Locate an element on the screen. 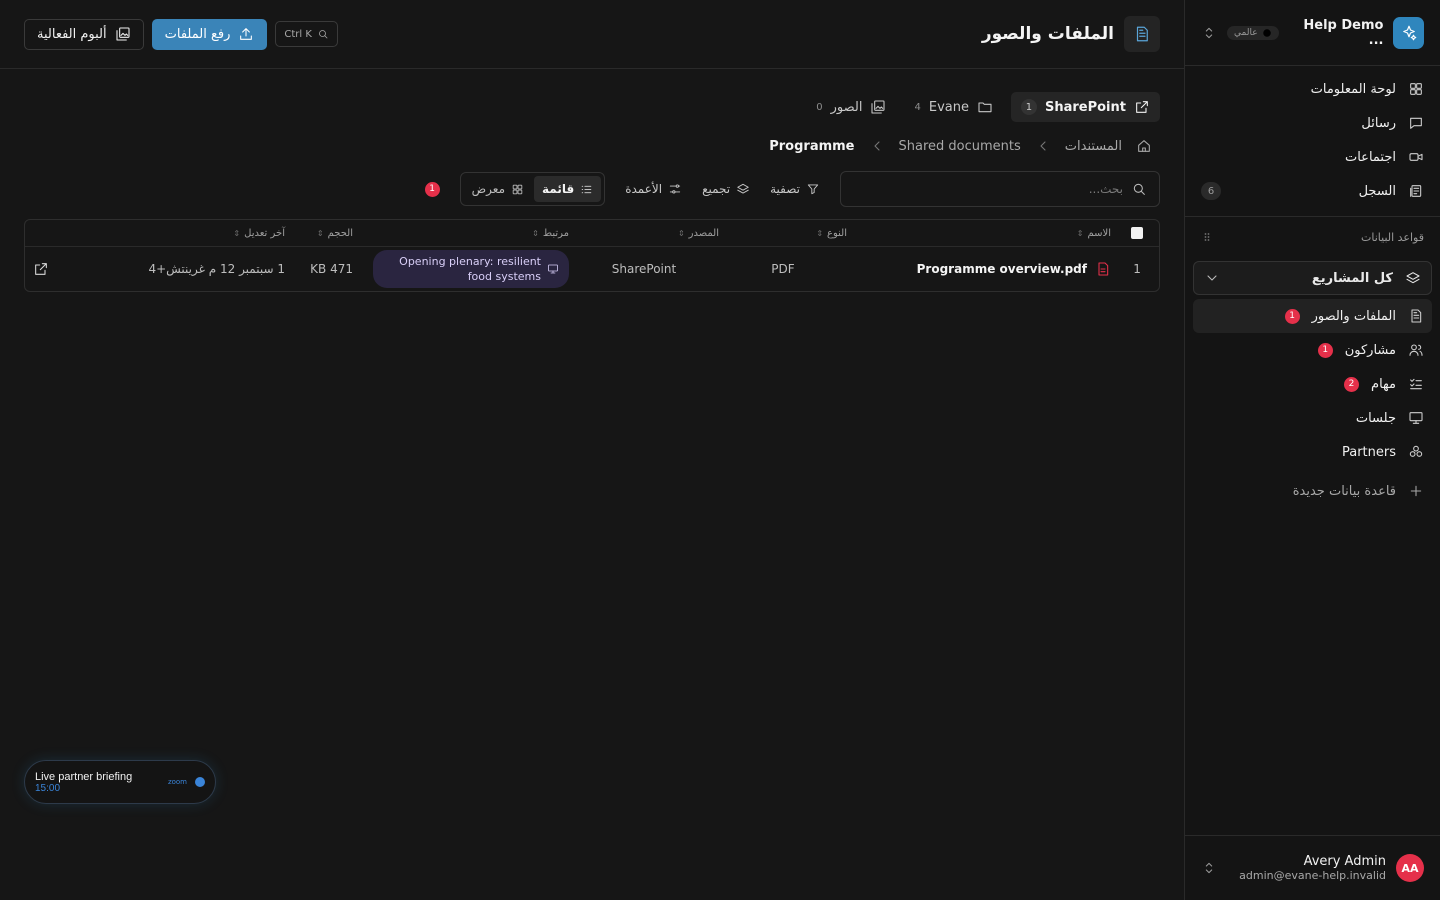 Image resolution: width=1440 pixels, height=900 pixels. globe-icon is located at coordinates (1266, 32).